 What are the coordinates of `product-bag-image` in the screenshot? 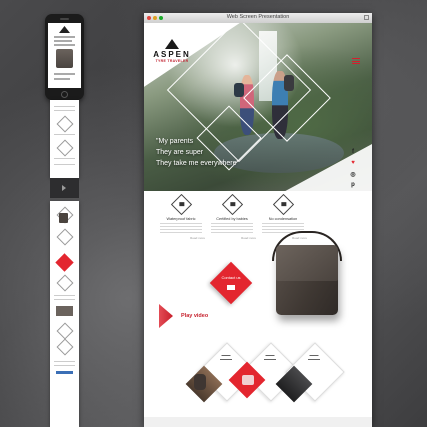 It's located at (308, 275).